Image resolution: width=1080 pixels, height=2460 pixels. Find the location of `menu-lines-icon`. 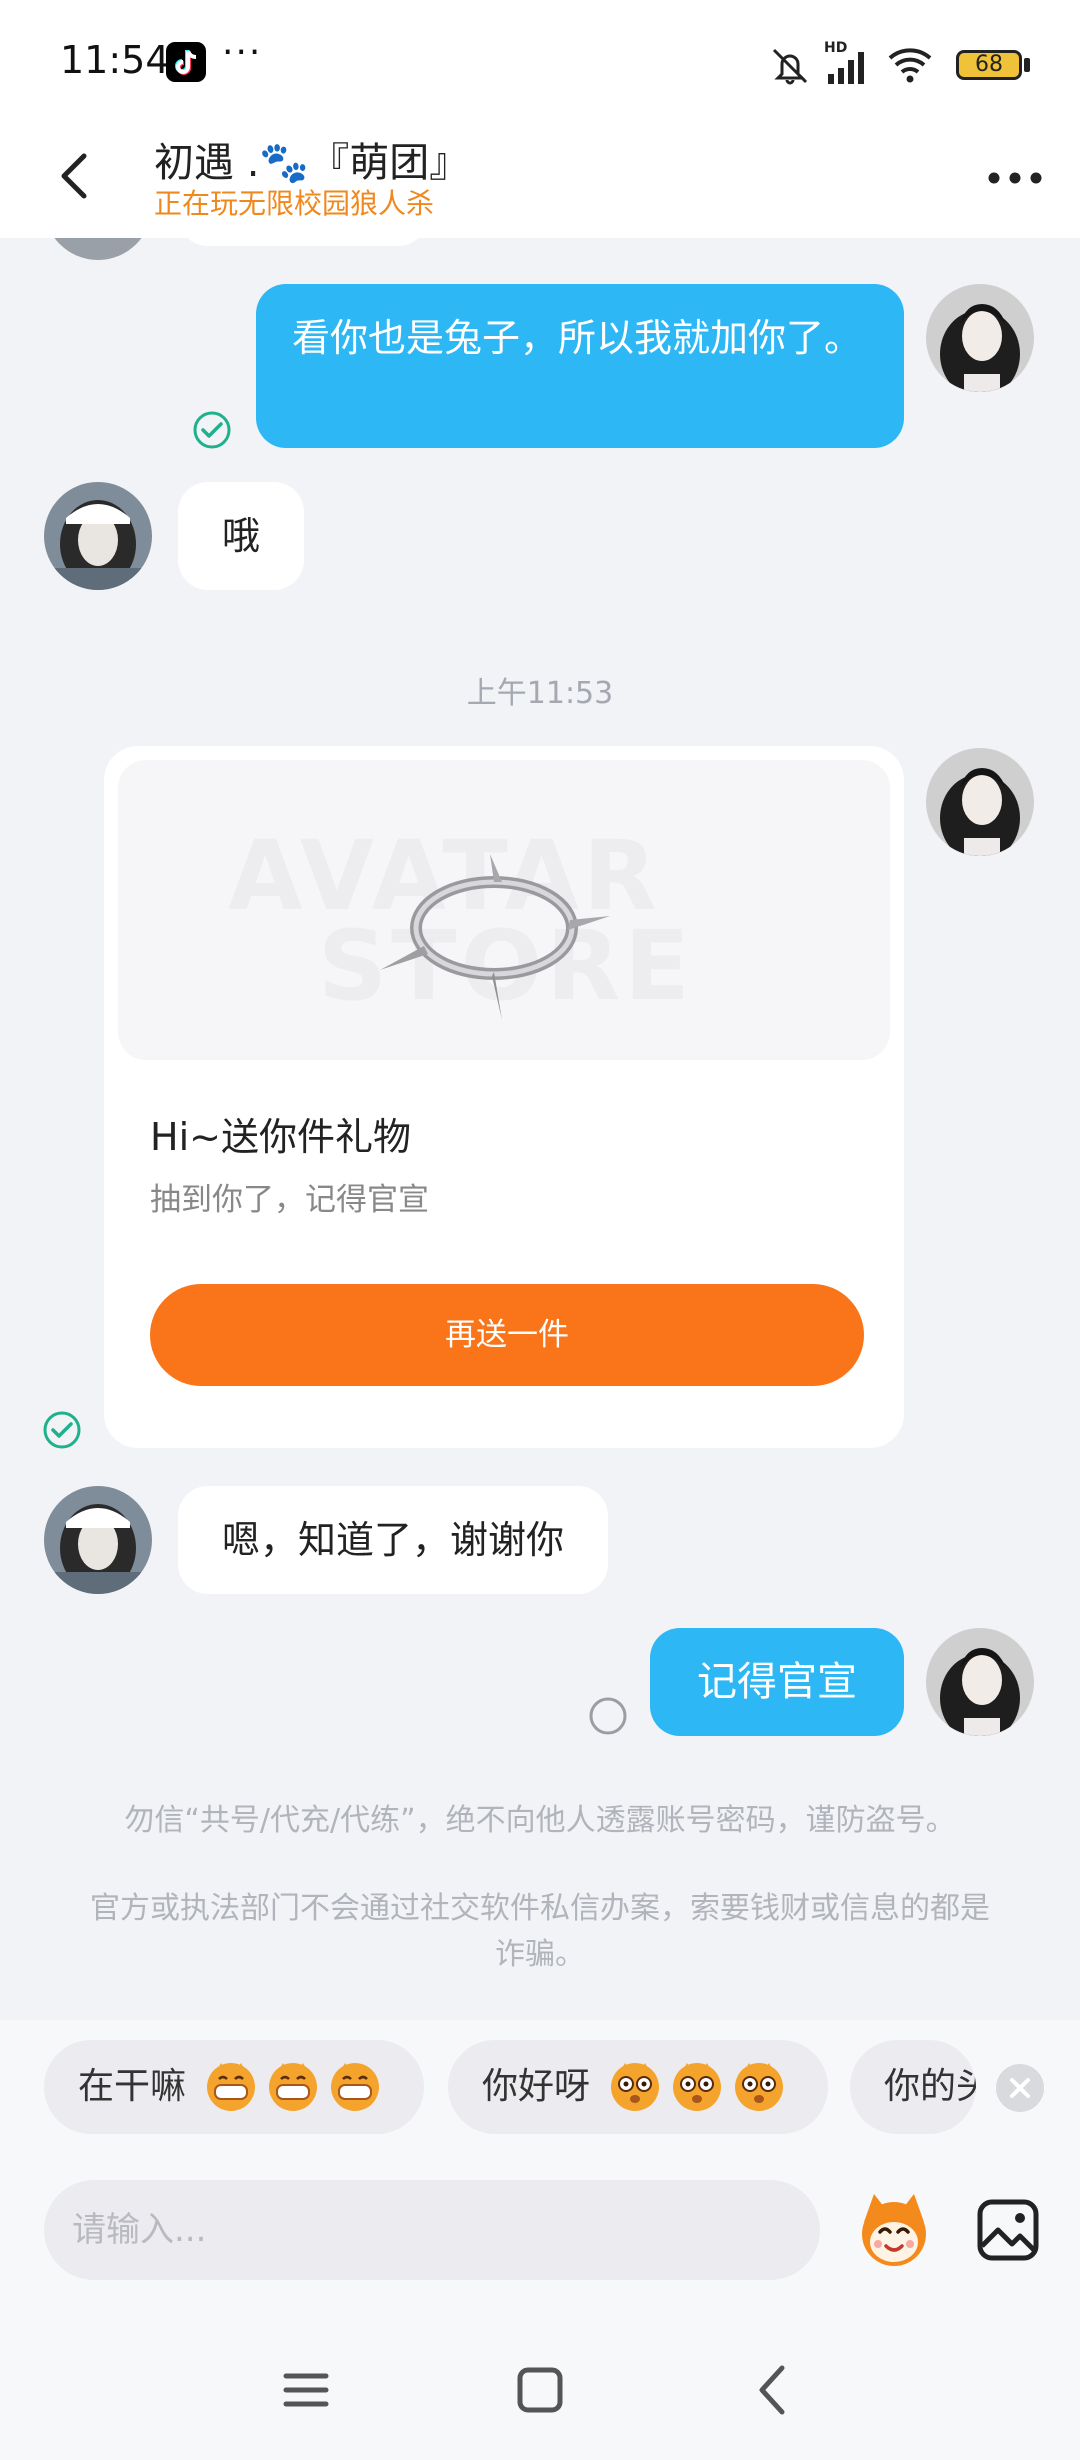

menu-lines-icon is located at coordinates (306, 2390).